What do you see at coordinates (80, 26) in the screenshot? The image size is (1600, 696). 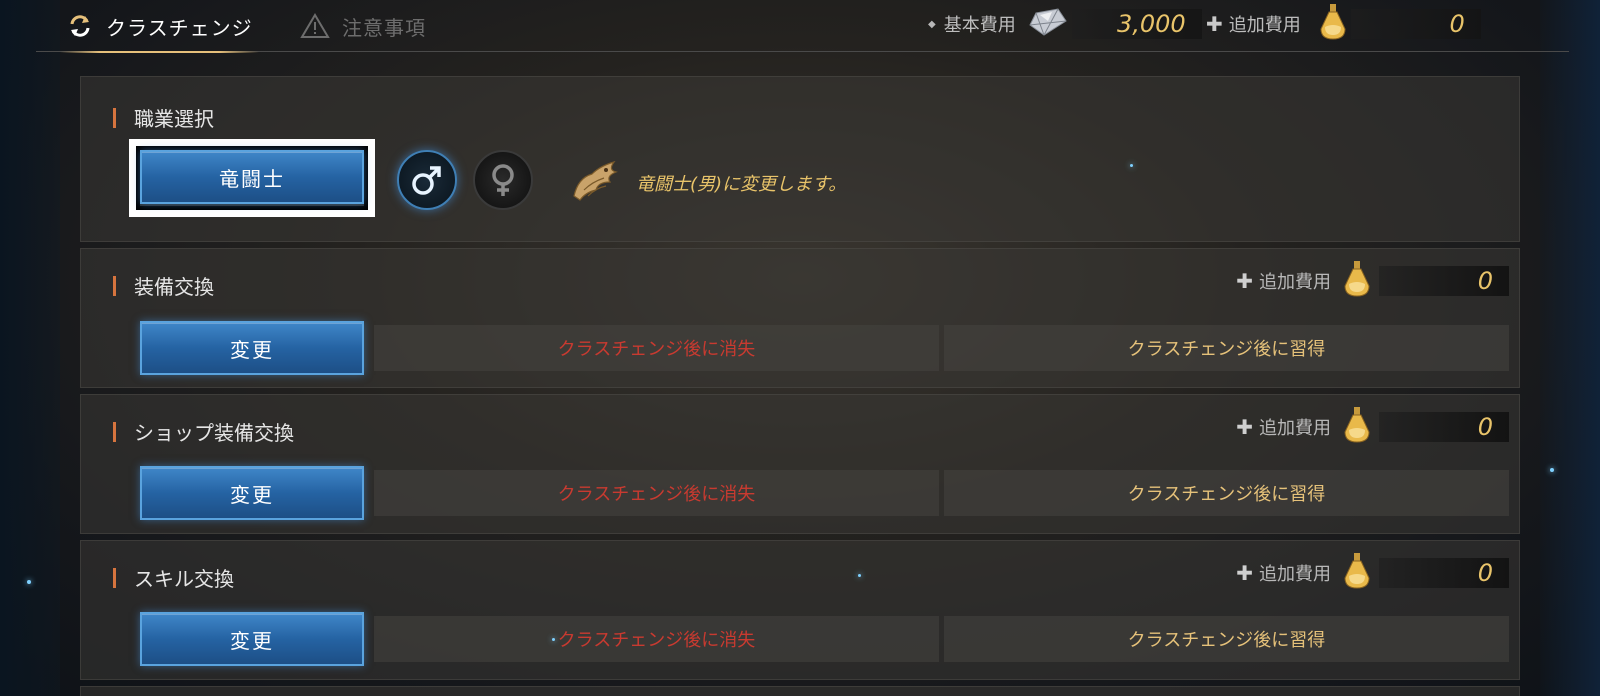 I see `refresh-icon` at bounding box center [80, 26].